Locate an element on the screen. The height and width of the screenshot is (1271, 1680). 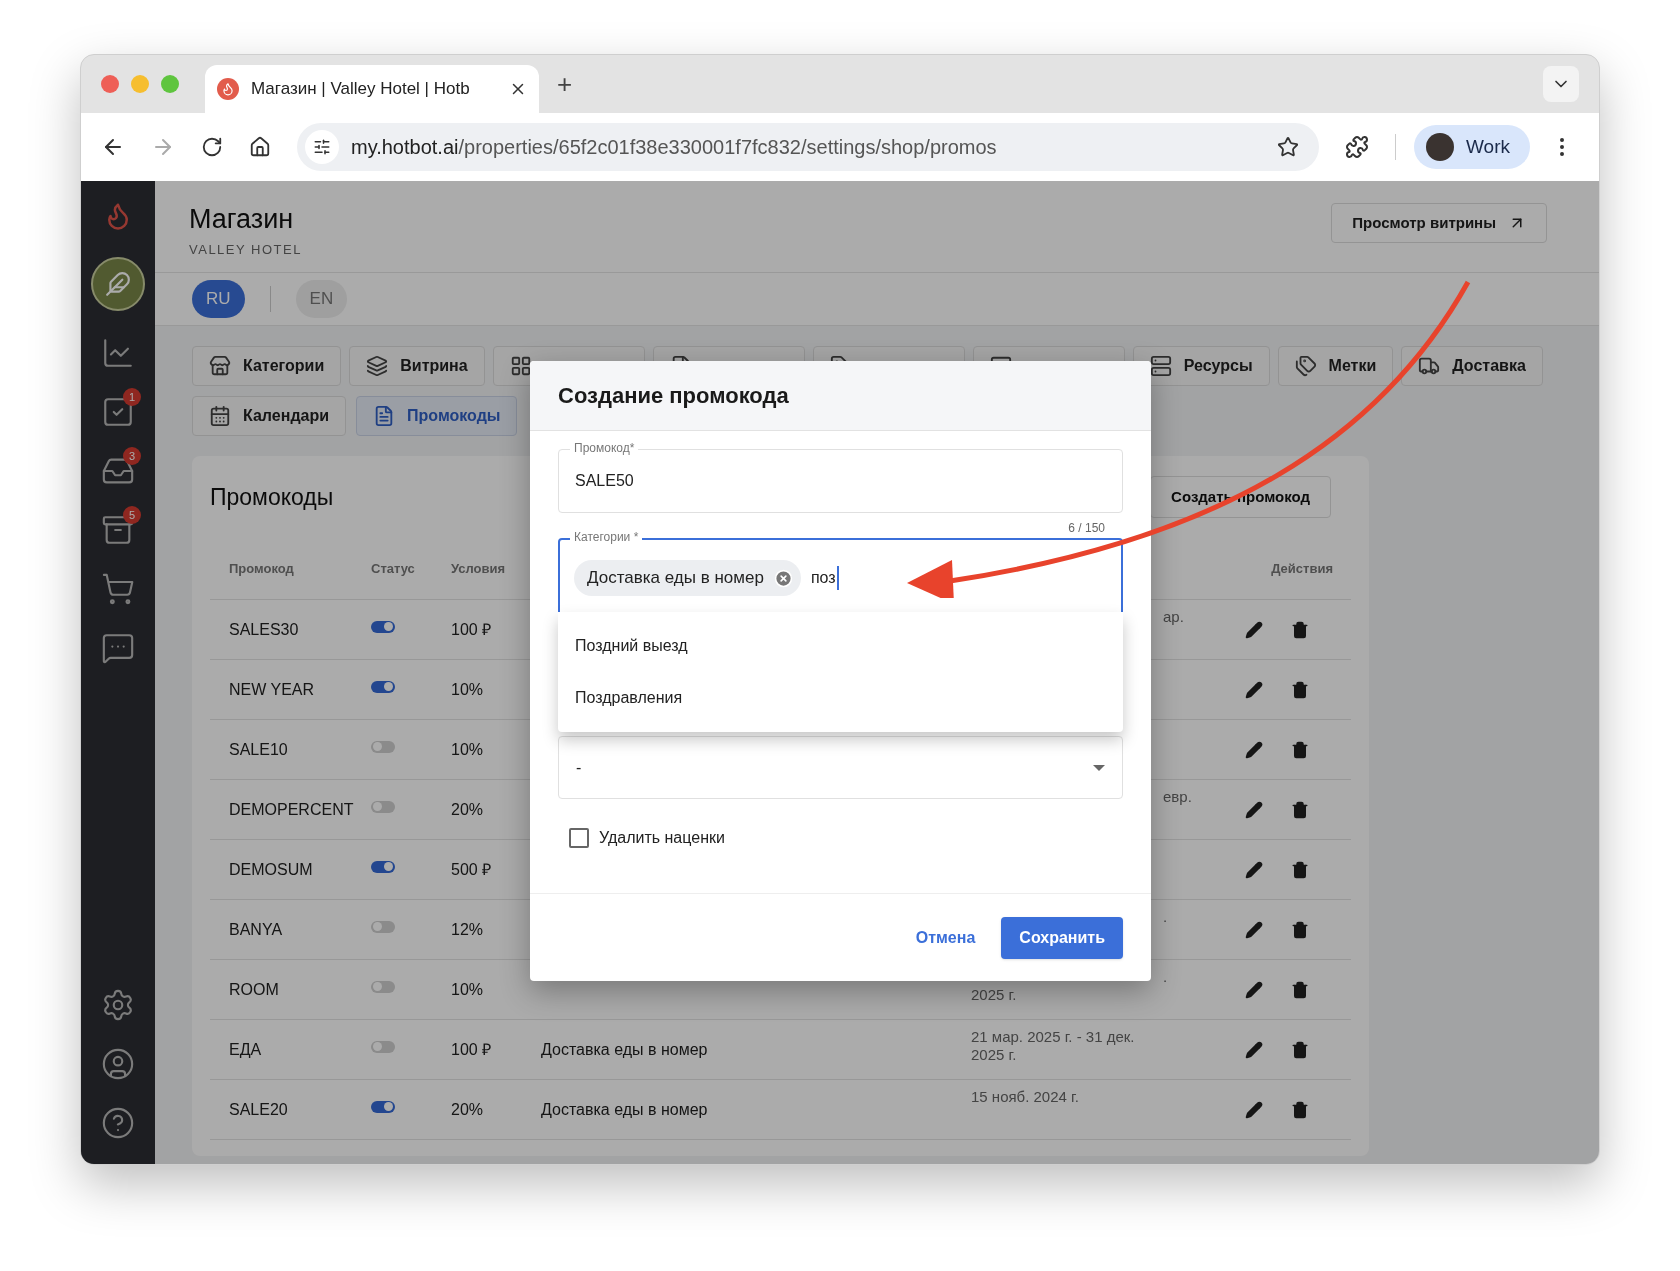
category-chip: Доставка еды в номер is located at coordinates (687, 578).